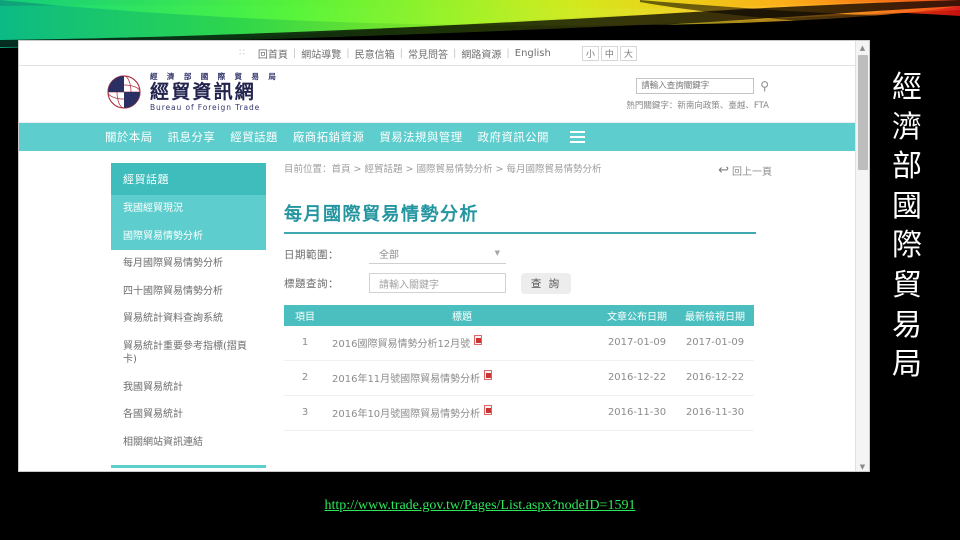  Describe the element at coordinates (428, 53) in the screenshot. I see `util-link-faq: 常見問答` at that location.